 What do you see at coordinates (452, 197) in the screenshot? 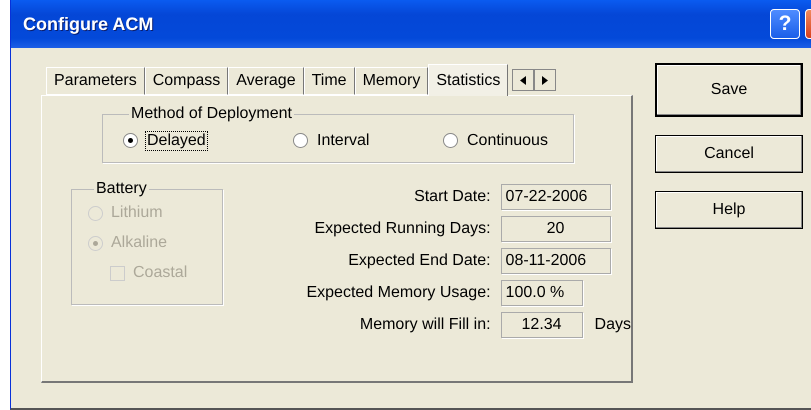
I see `field-label: Start Date:` at bounding box center [452, 197].